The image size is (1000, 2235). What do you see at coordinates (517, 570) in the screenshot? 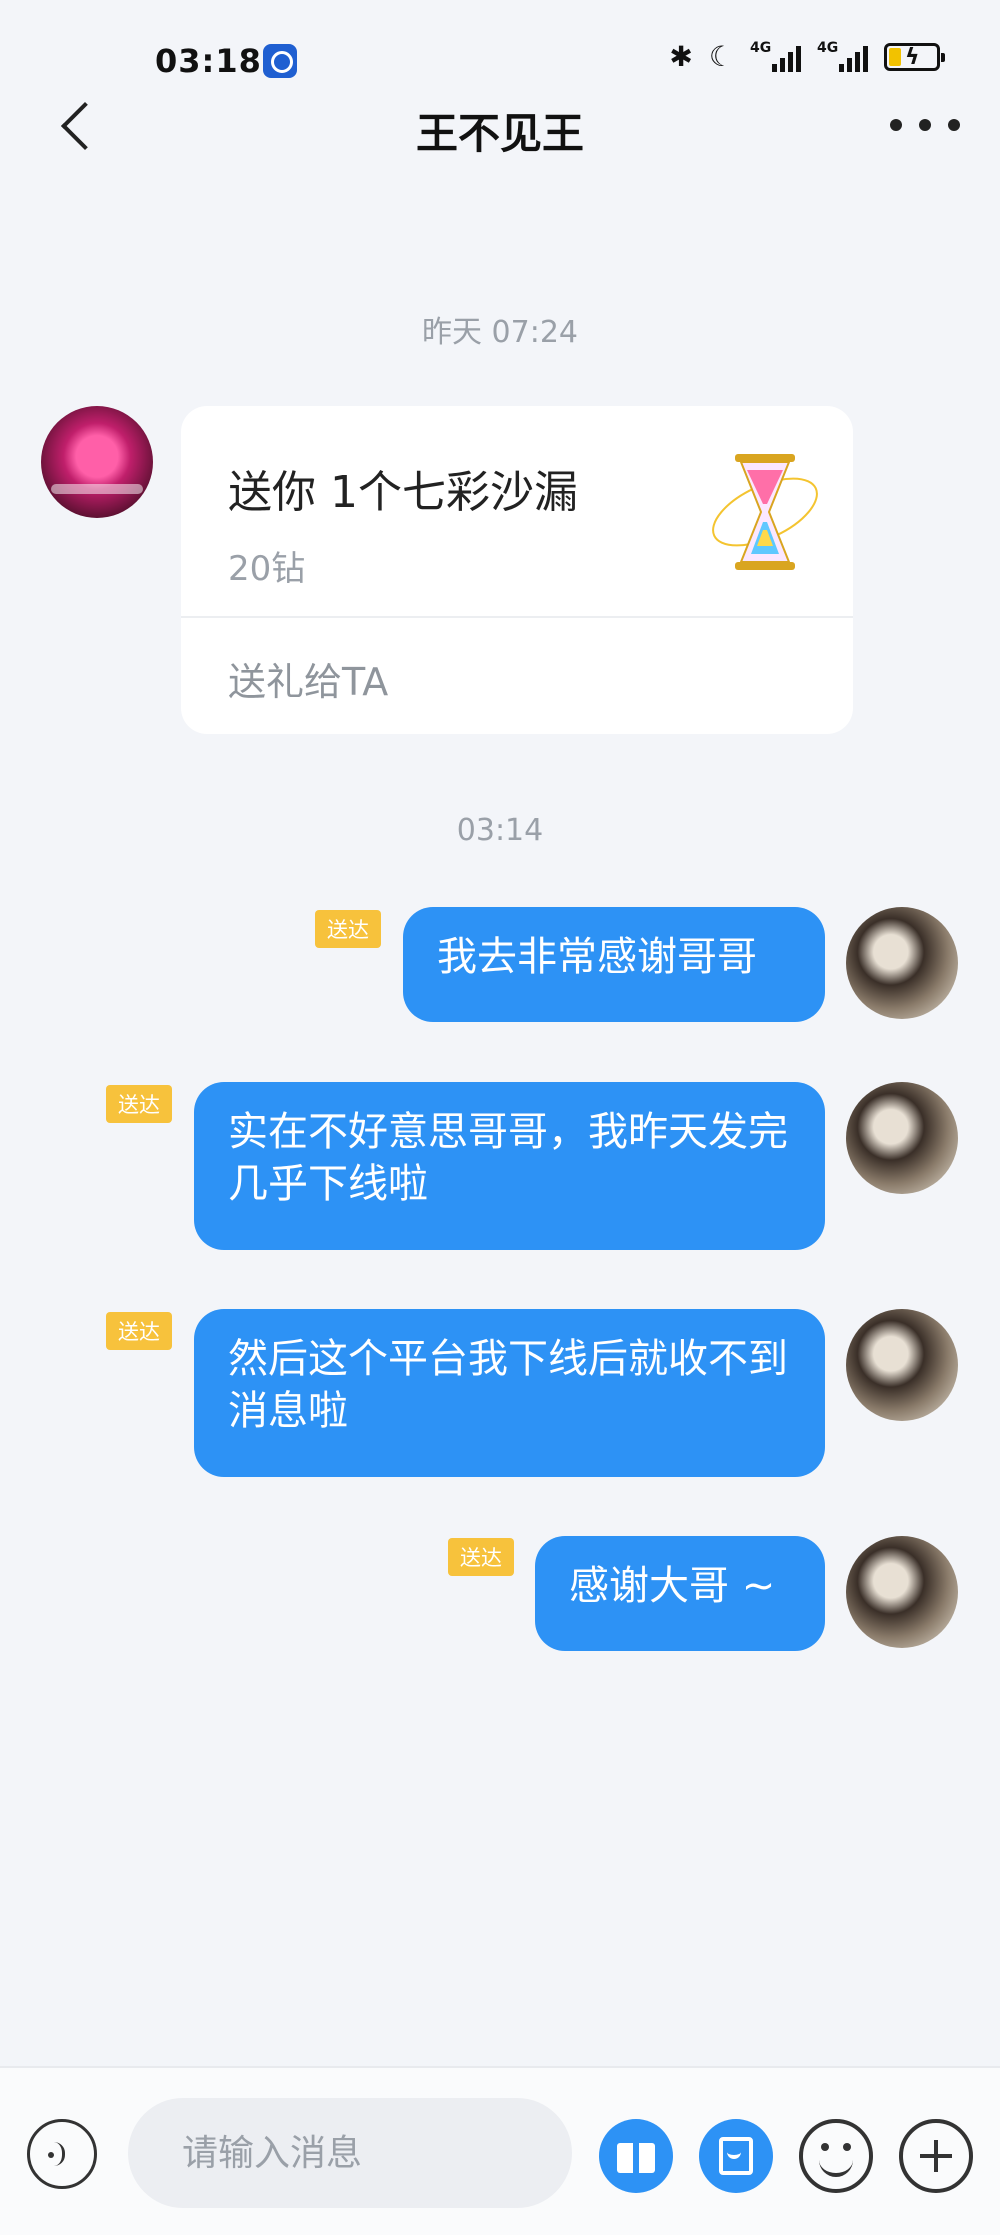
I see `gift-card: 送你 1个七彩沙漏 20钻 送礼给TA` at bounding box center [517, 570].